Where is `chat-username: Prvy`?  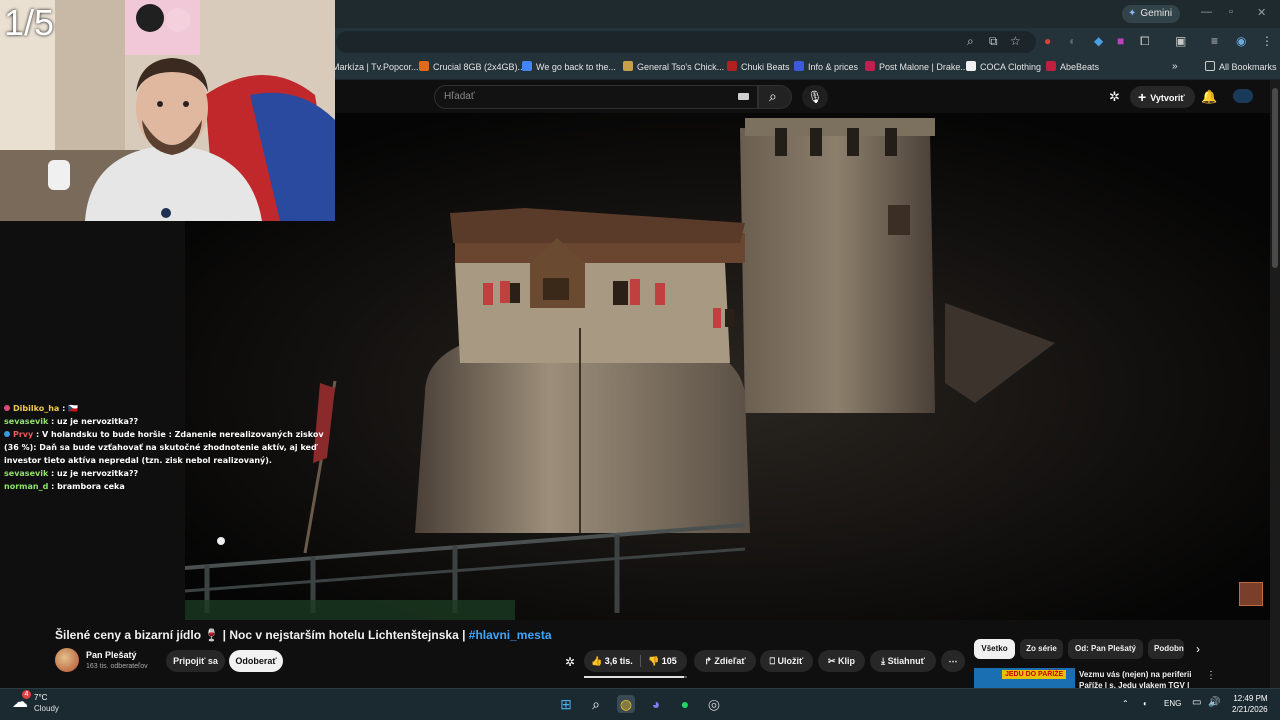 chat-username: Prvy is located at coordinates (23, 434).